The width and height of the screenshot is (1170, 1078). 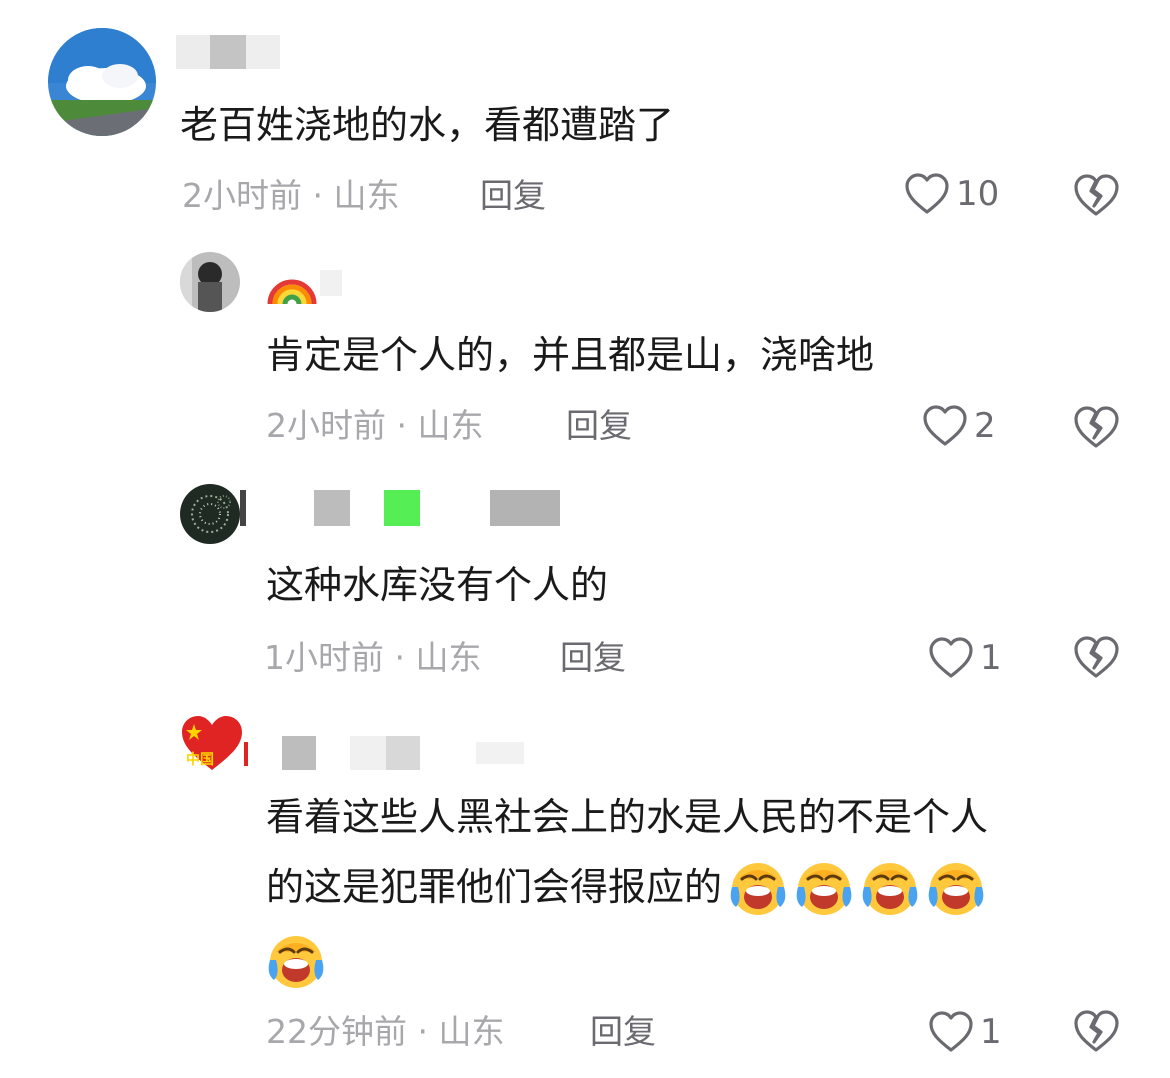 I want to click on comment-text: 肯定是个人的，并且都是山，浇啥地, so click(x=570, y=355).